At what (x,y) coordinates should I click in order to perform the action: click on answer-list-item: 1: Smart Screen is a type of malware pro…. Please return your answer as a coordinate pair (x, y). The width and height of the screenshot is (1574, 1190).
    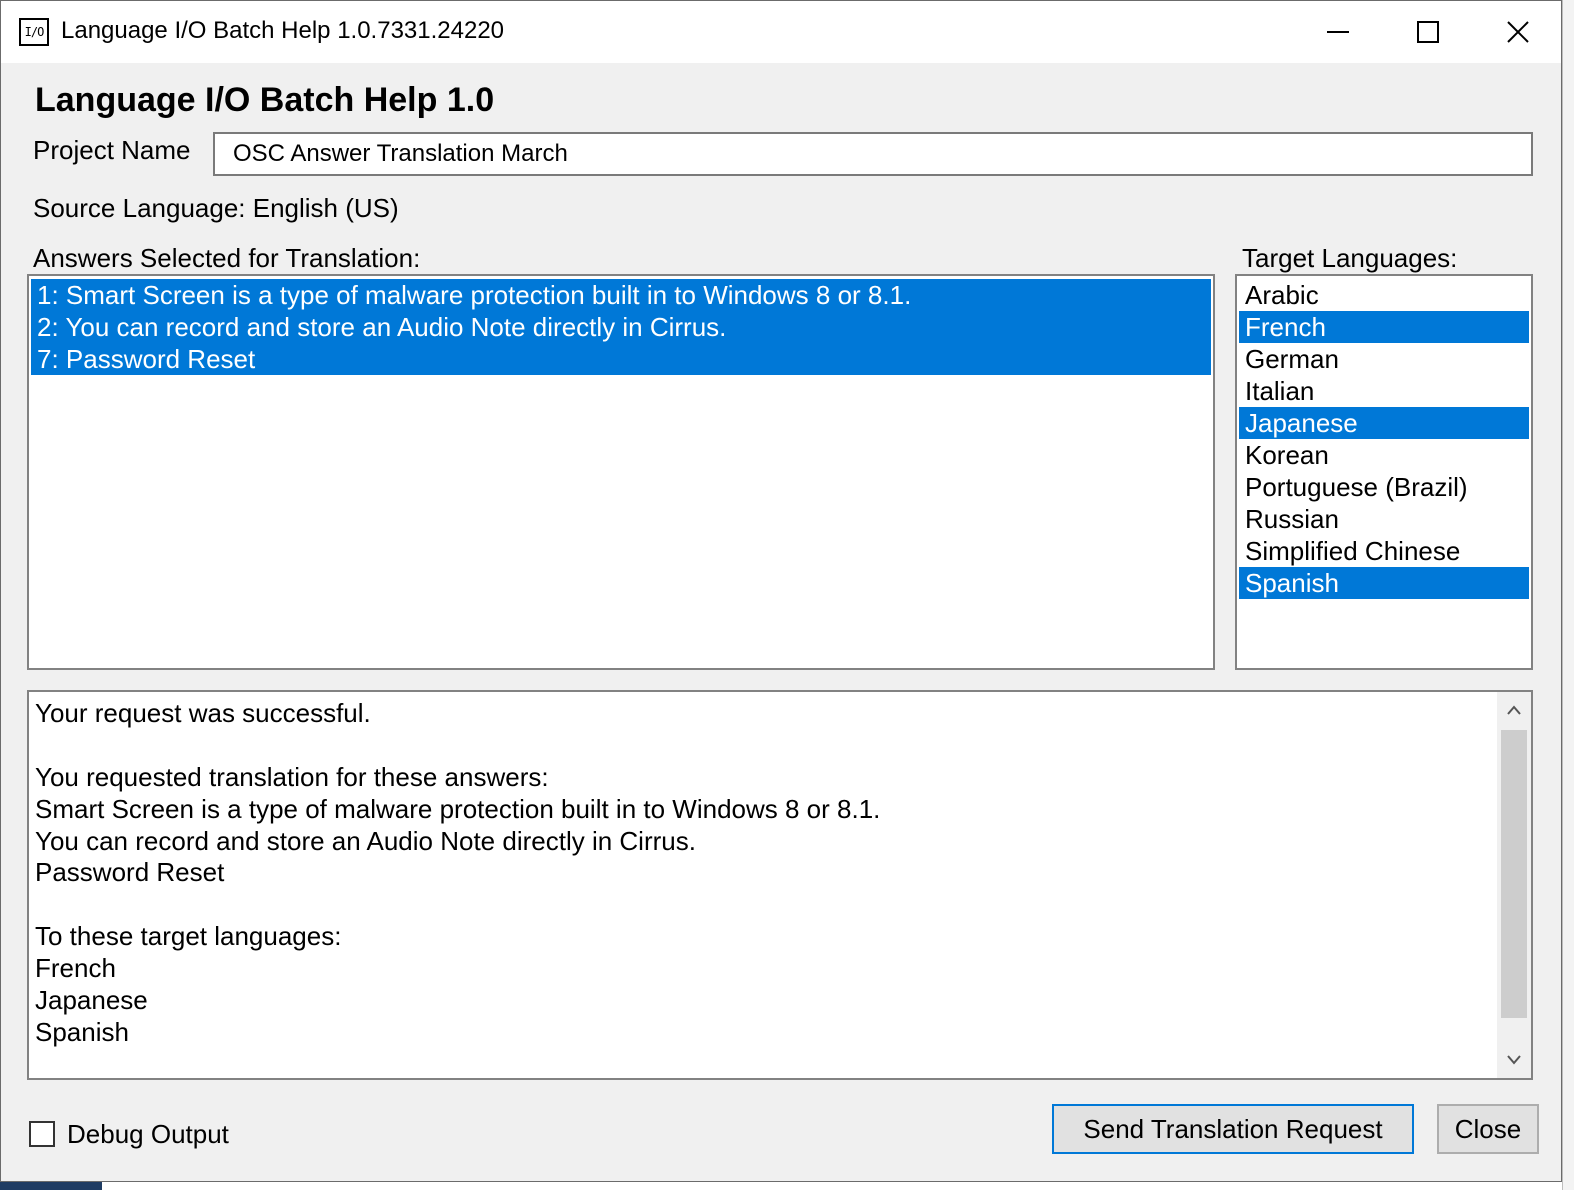
    Looking at the image, I should click on (621, 295).